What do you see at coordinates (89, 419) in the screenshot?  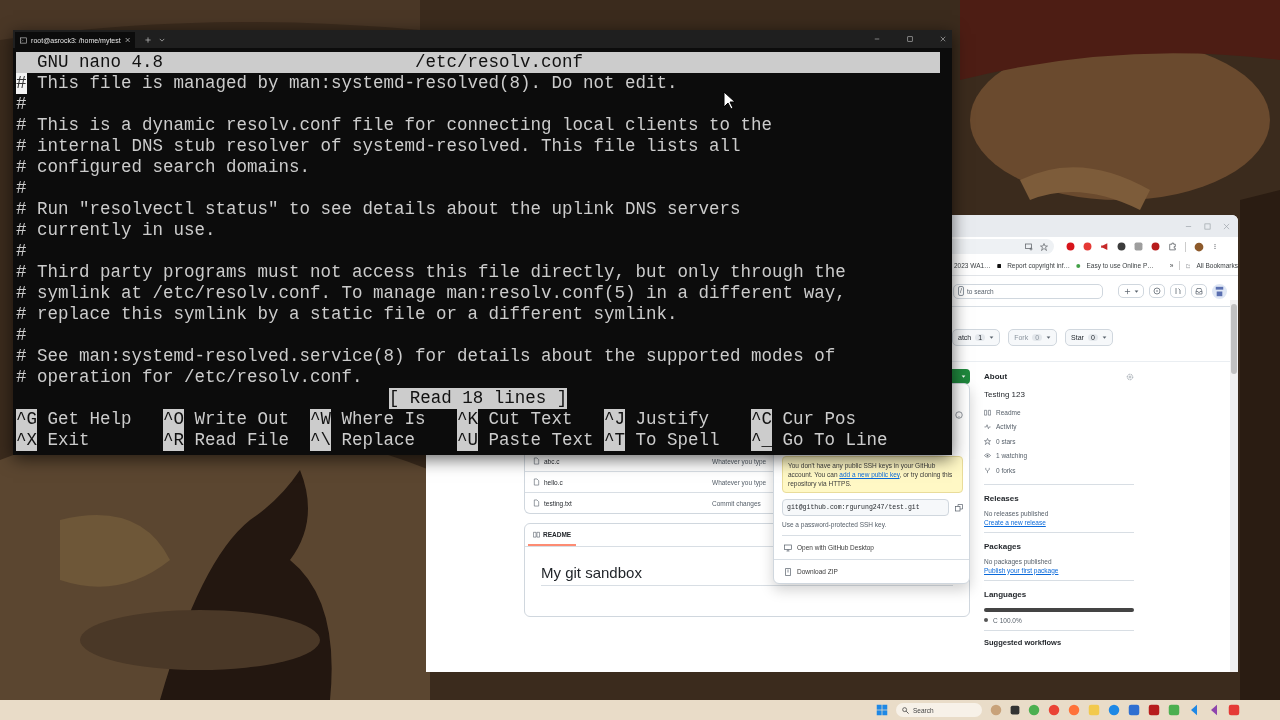 I see `shortcut-label: Get Help` at bounding box center [89, 419].